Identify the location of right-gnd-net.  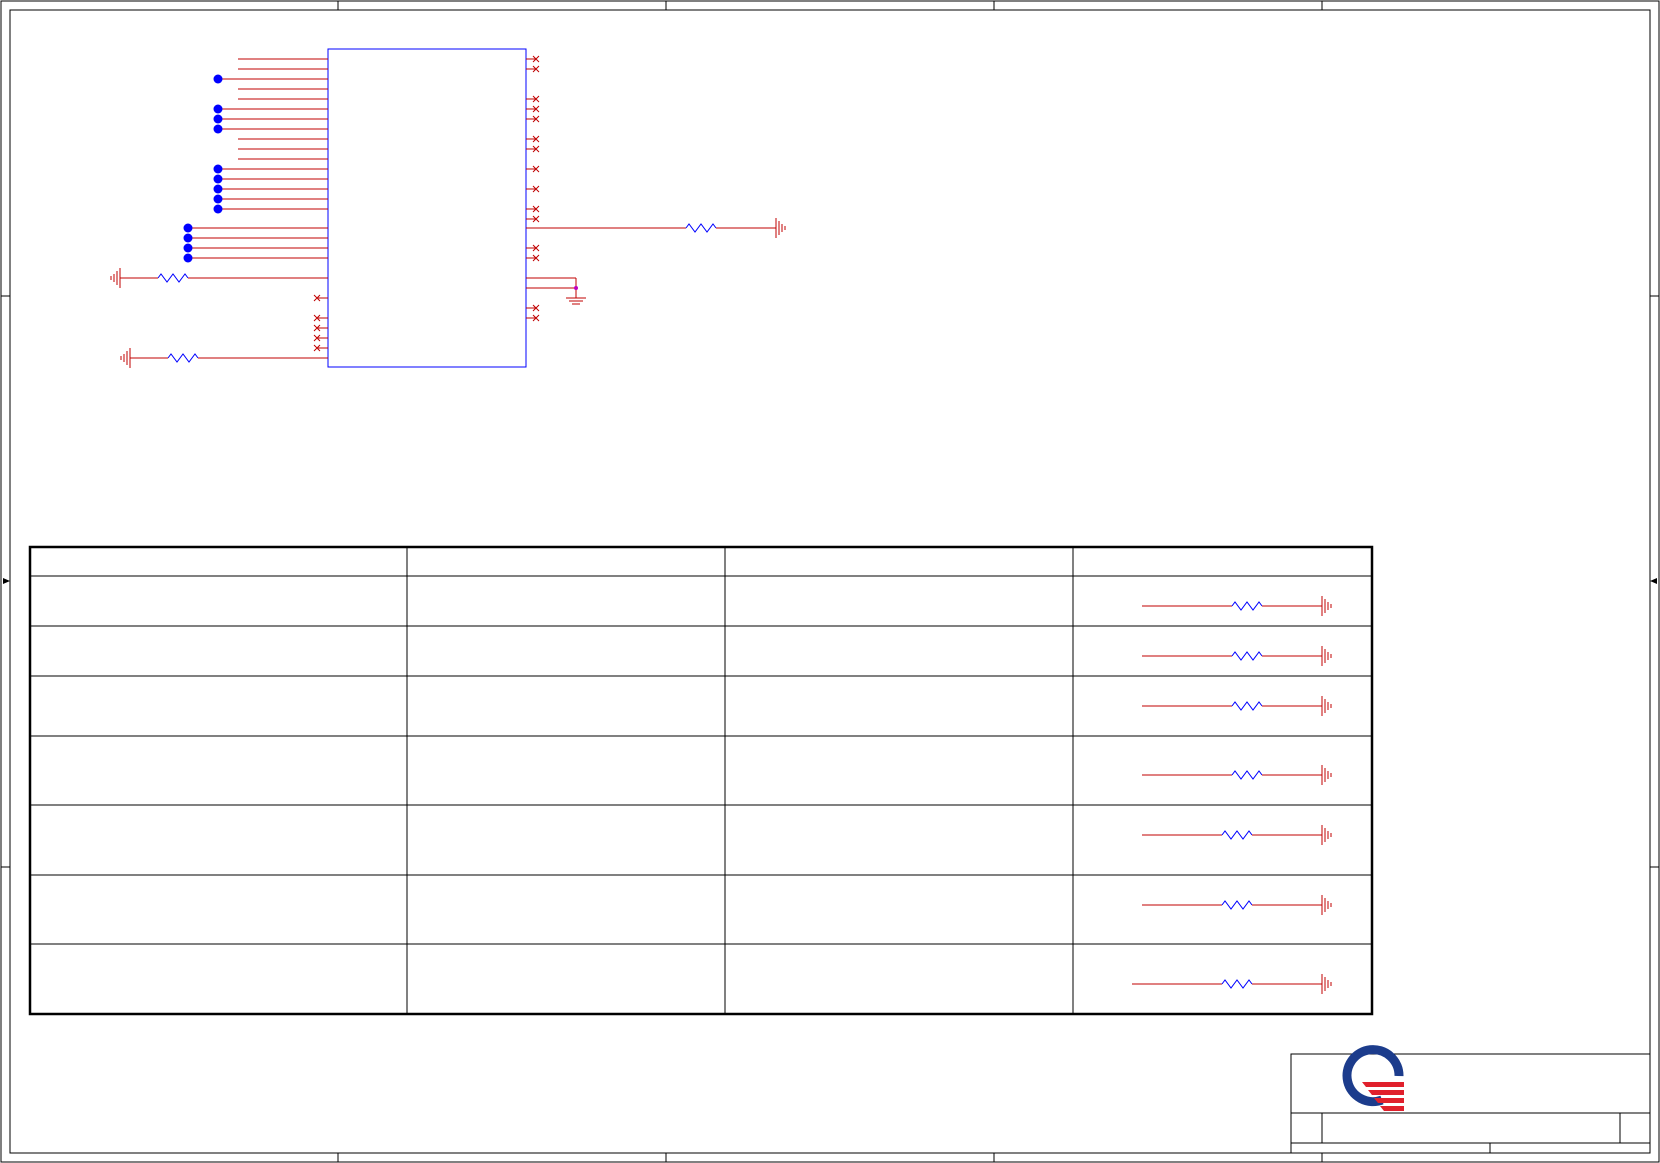
(556, 291).